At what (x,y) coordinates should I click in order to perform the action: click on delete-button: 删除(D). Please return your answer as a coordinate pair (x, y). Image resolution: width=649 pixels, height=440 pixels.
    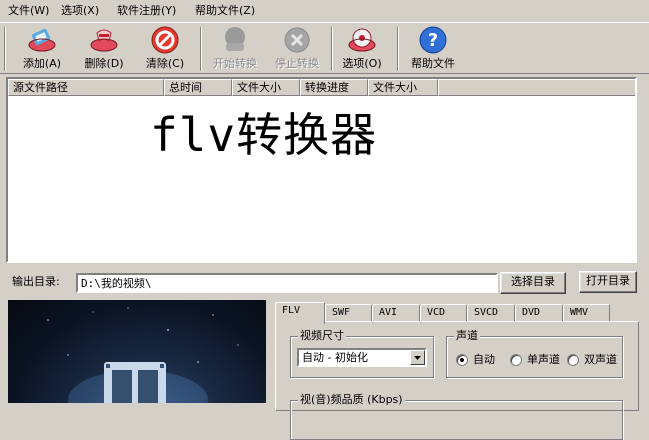
    Looking at the image, I should click on (104, 49).